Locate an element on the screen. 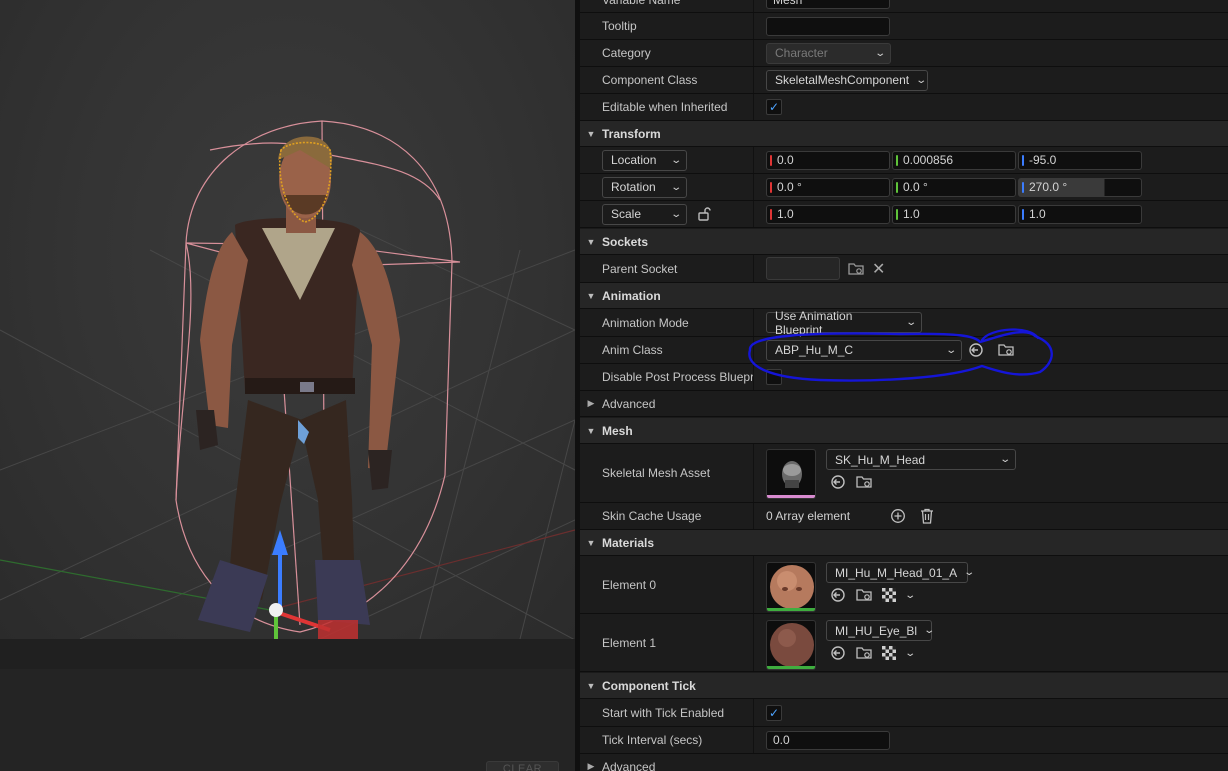 This screenshot has width=1228, height=771. rotation-y-input: 0.0 ° is located at coordinates (954, 187).